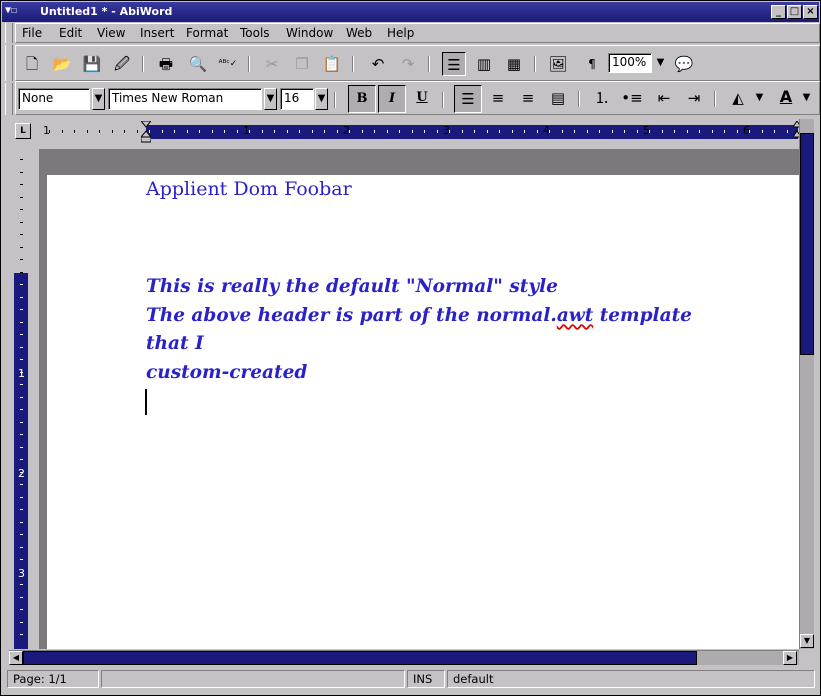 This screenshot has width=821, height=696. Describe the element at coordinates (632, 98) in the screenshot. I see `bulleted-list-icon: •≡` at that location.